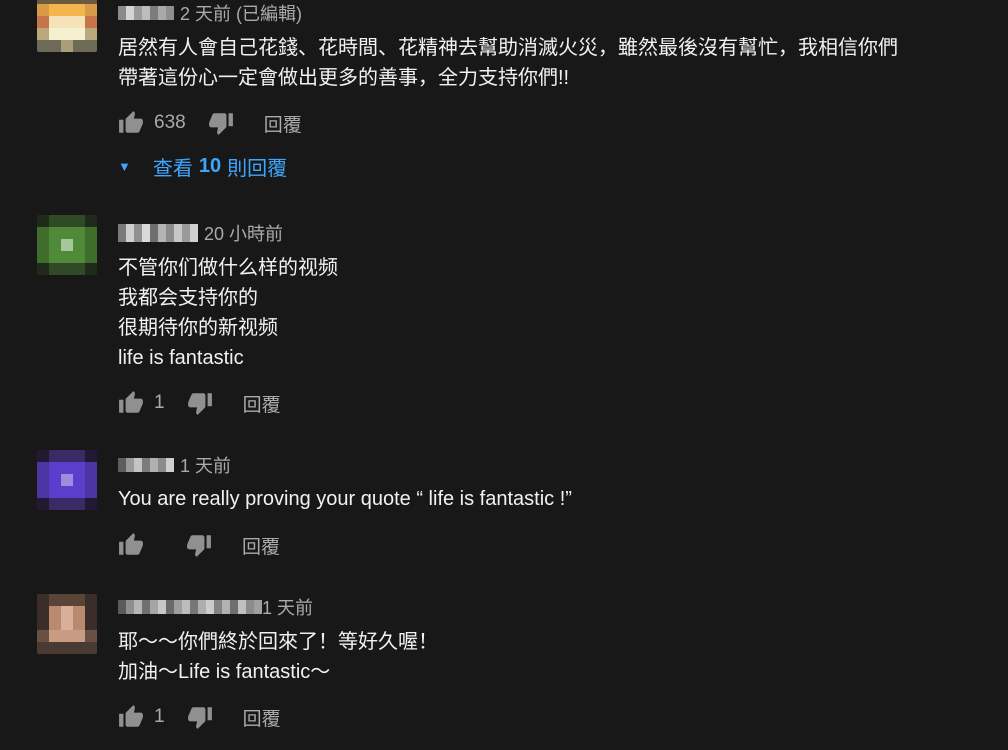 The height and width of the screenshot is (750, 1008). What do you see at coordinates (278, 642) in the screenshot?
I see `comment-line: 耶～～你們終於回來了！等好久喔！` at bounding box center [278, 642].